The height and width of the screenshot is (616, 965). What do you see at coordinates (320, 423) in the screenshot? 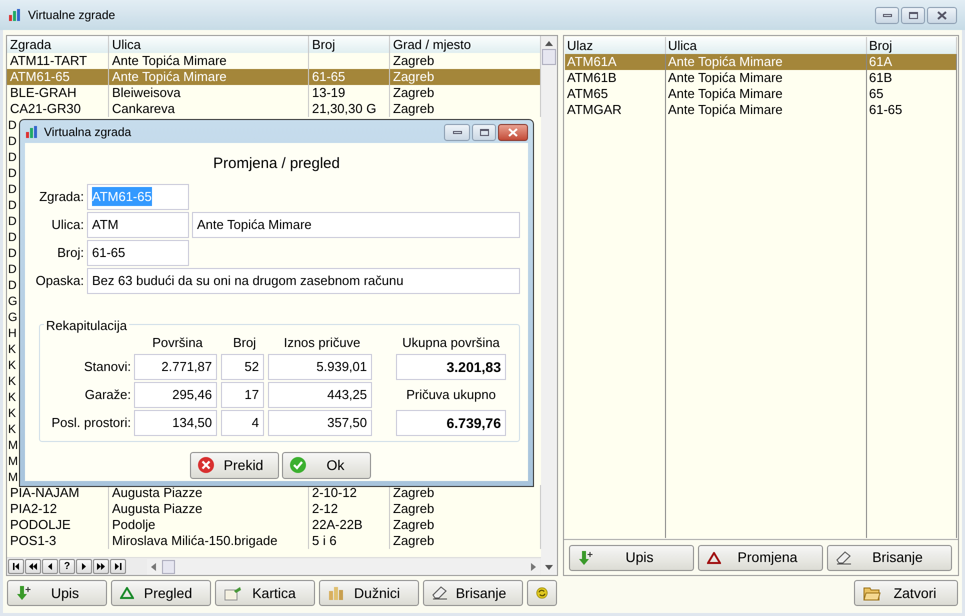
I see `value-field: 357,50` at bounding box center [320, 423].